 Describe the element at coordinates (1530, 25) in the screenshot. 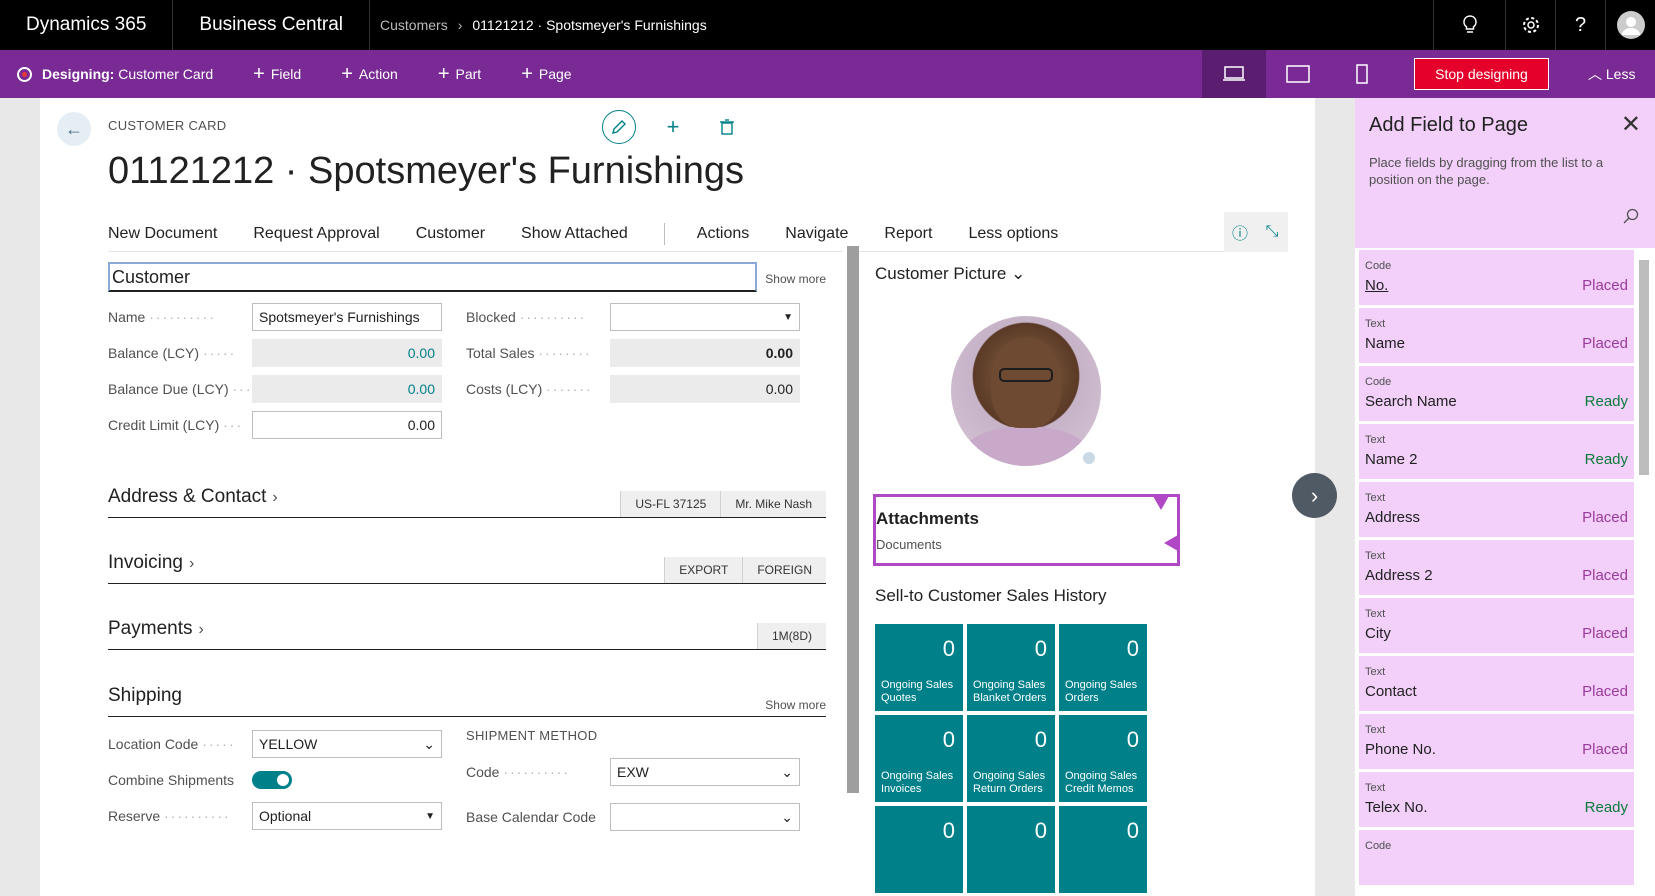

I see `gear-icon` at that location.